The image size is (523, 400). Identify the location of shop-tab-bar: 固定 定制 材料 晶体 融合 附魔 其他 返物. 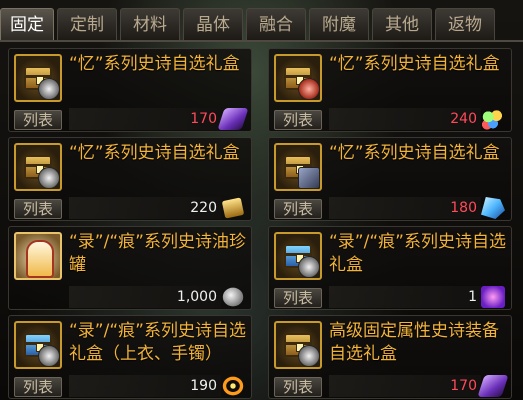
(261, 24).